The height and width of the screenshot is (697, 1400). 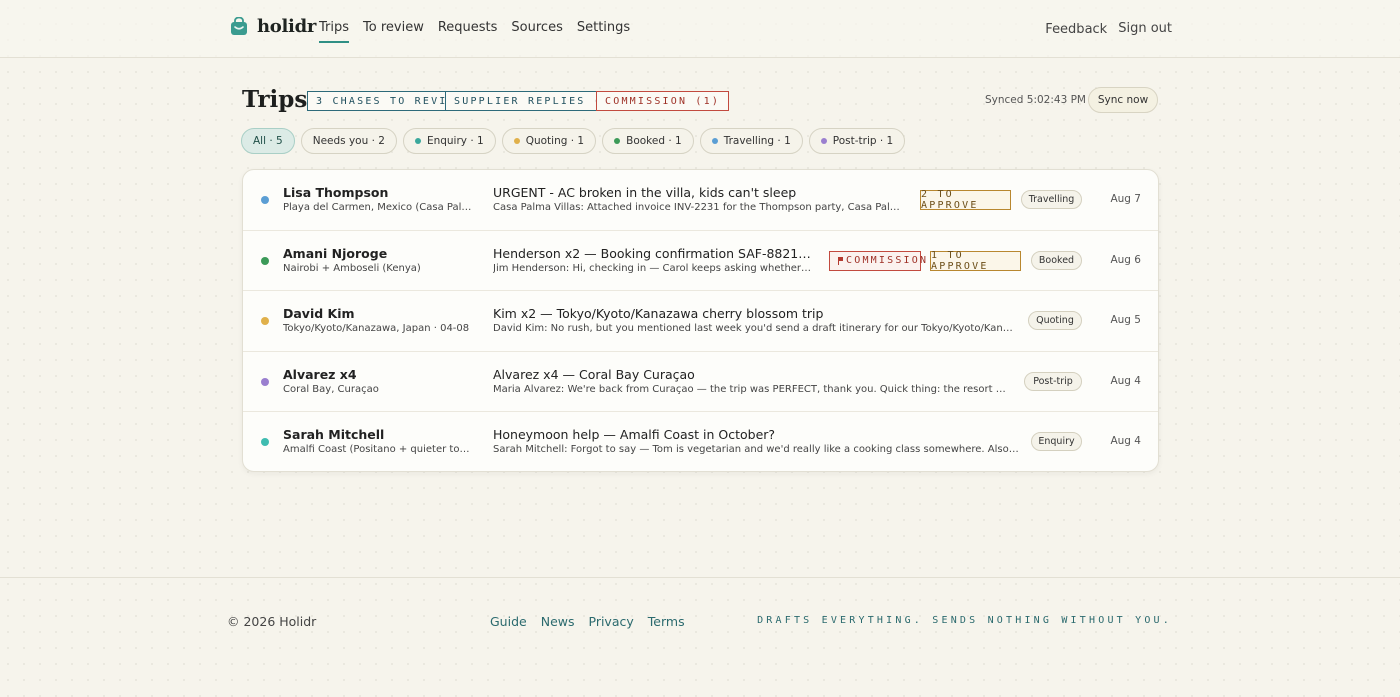 I want to click on travelling-dot-icon, so click(x=714, y=141).